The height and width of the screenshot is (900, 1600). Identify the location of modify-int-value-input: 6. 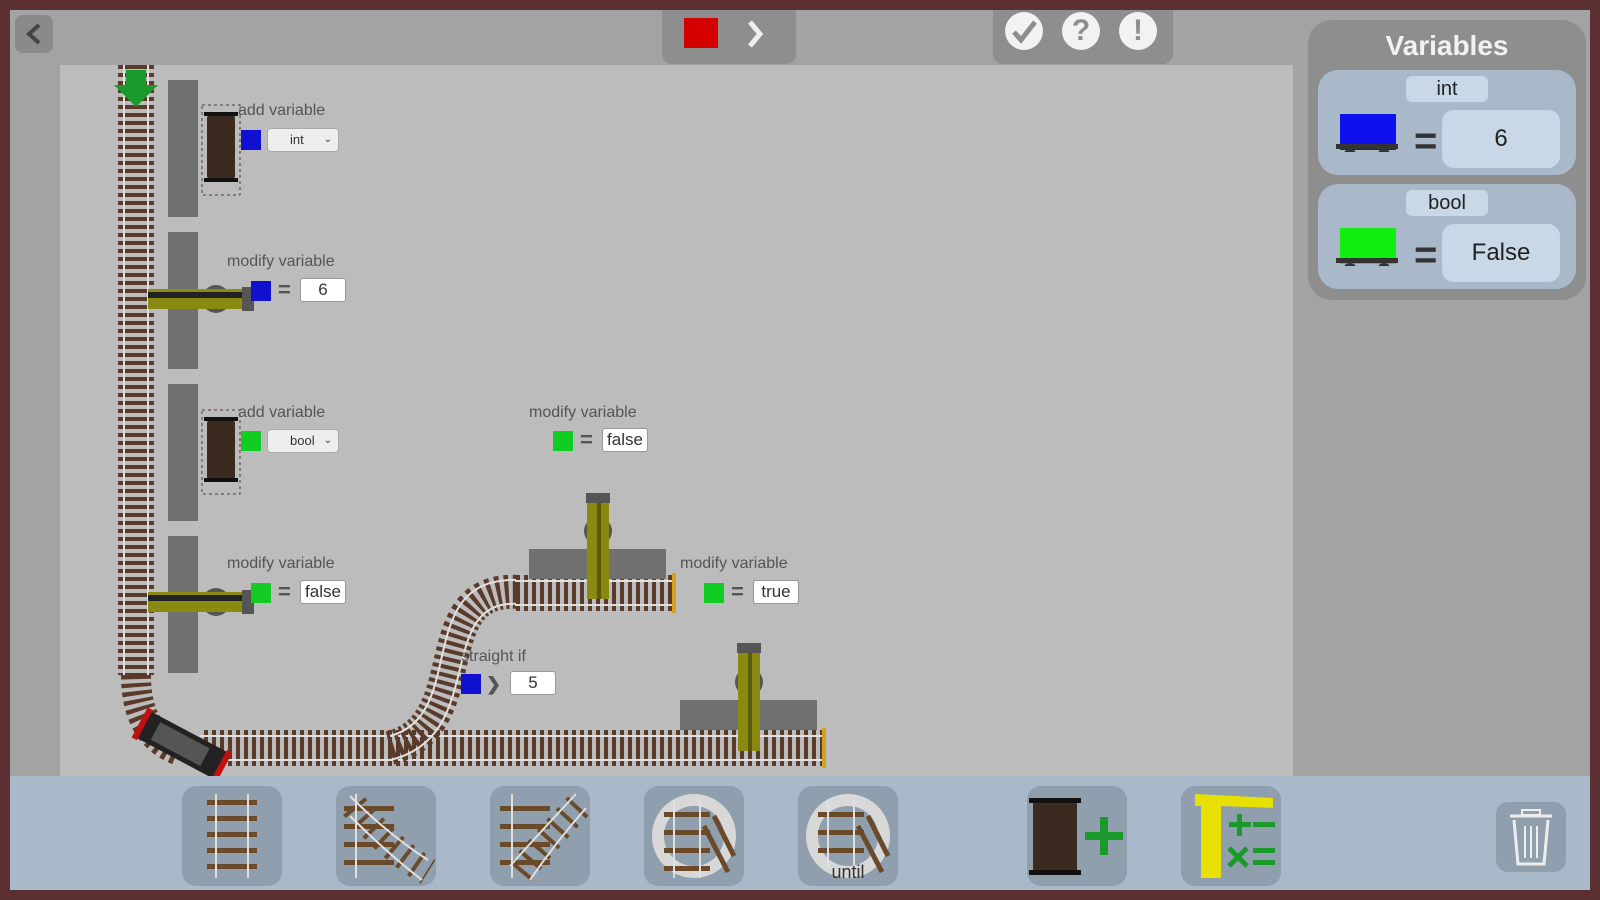
(323, 290).